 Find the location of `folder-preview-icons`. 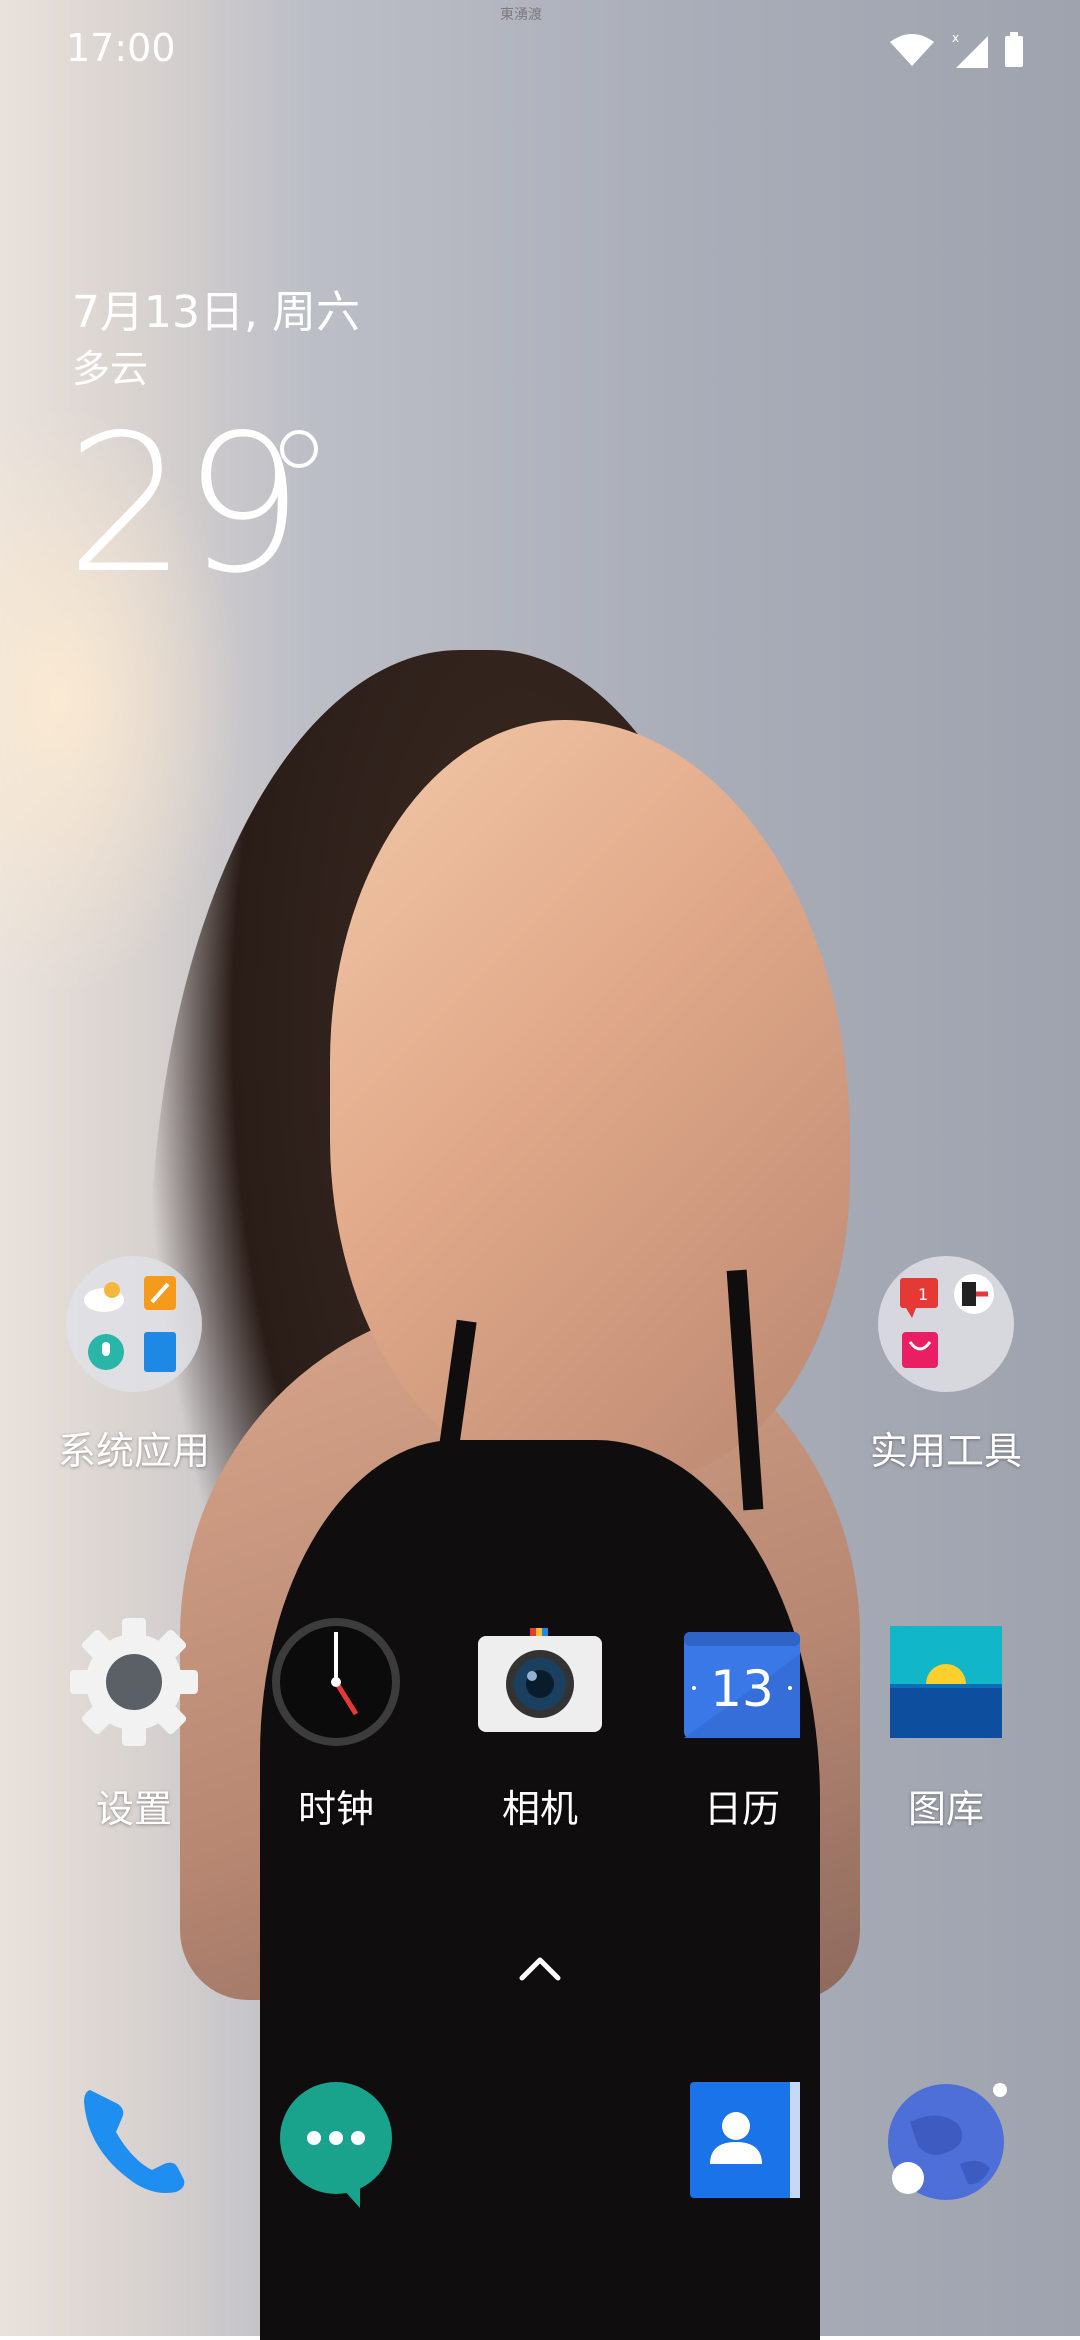

folder-preview-icons is located at coordinates (130, 1324).